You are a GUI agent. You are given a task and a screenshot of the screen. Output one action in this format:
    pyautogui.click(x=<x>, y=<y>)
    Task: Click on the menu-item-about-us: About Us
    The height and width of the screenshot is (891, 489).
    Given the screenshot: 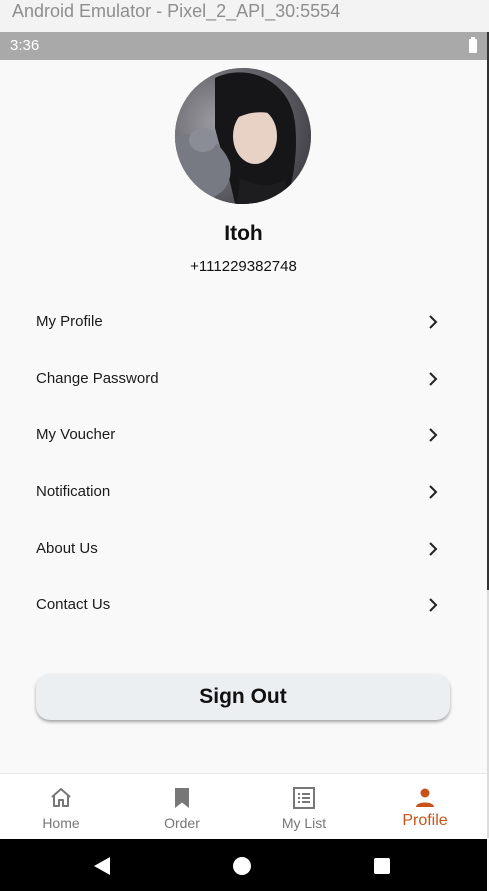 What is the action you would take?
    pyautogui.click(x=243, y=549)
    